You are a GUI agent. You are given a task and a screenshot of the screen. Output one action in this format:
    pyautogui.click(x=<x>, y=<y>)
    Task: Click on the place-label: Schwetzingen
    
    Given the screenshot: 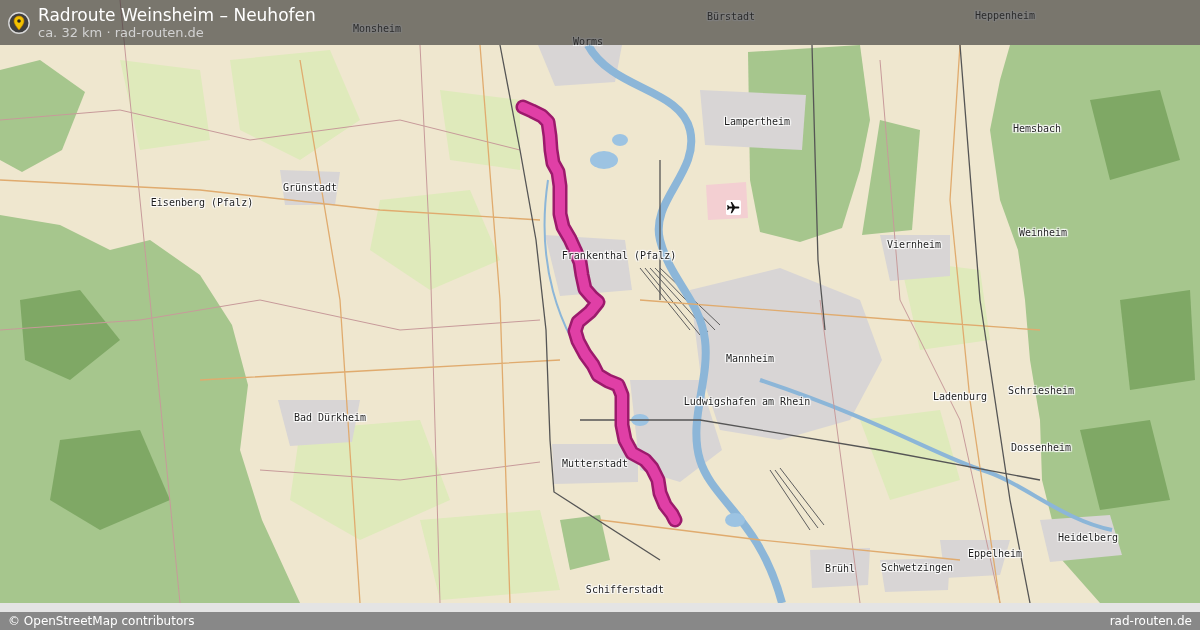 What is the action you would take?
    pyautogui.click(x=917, y=568)
    